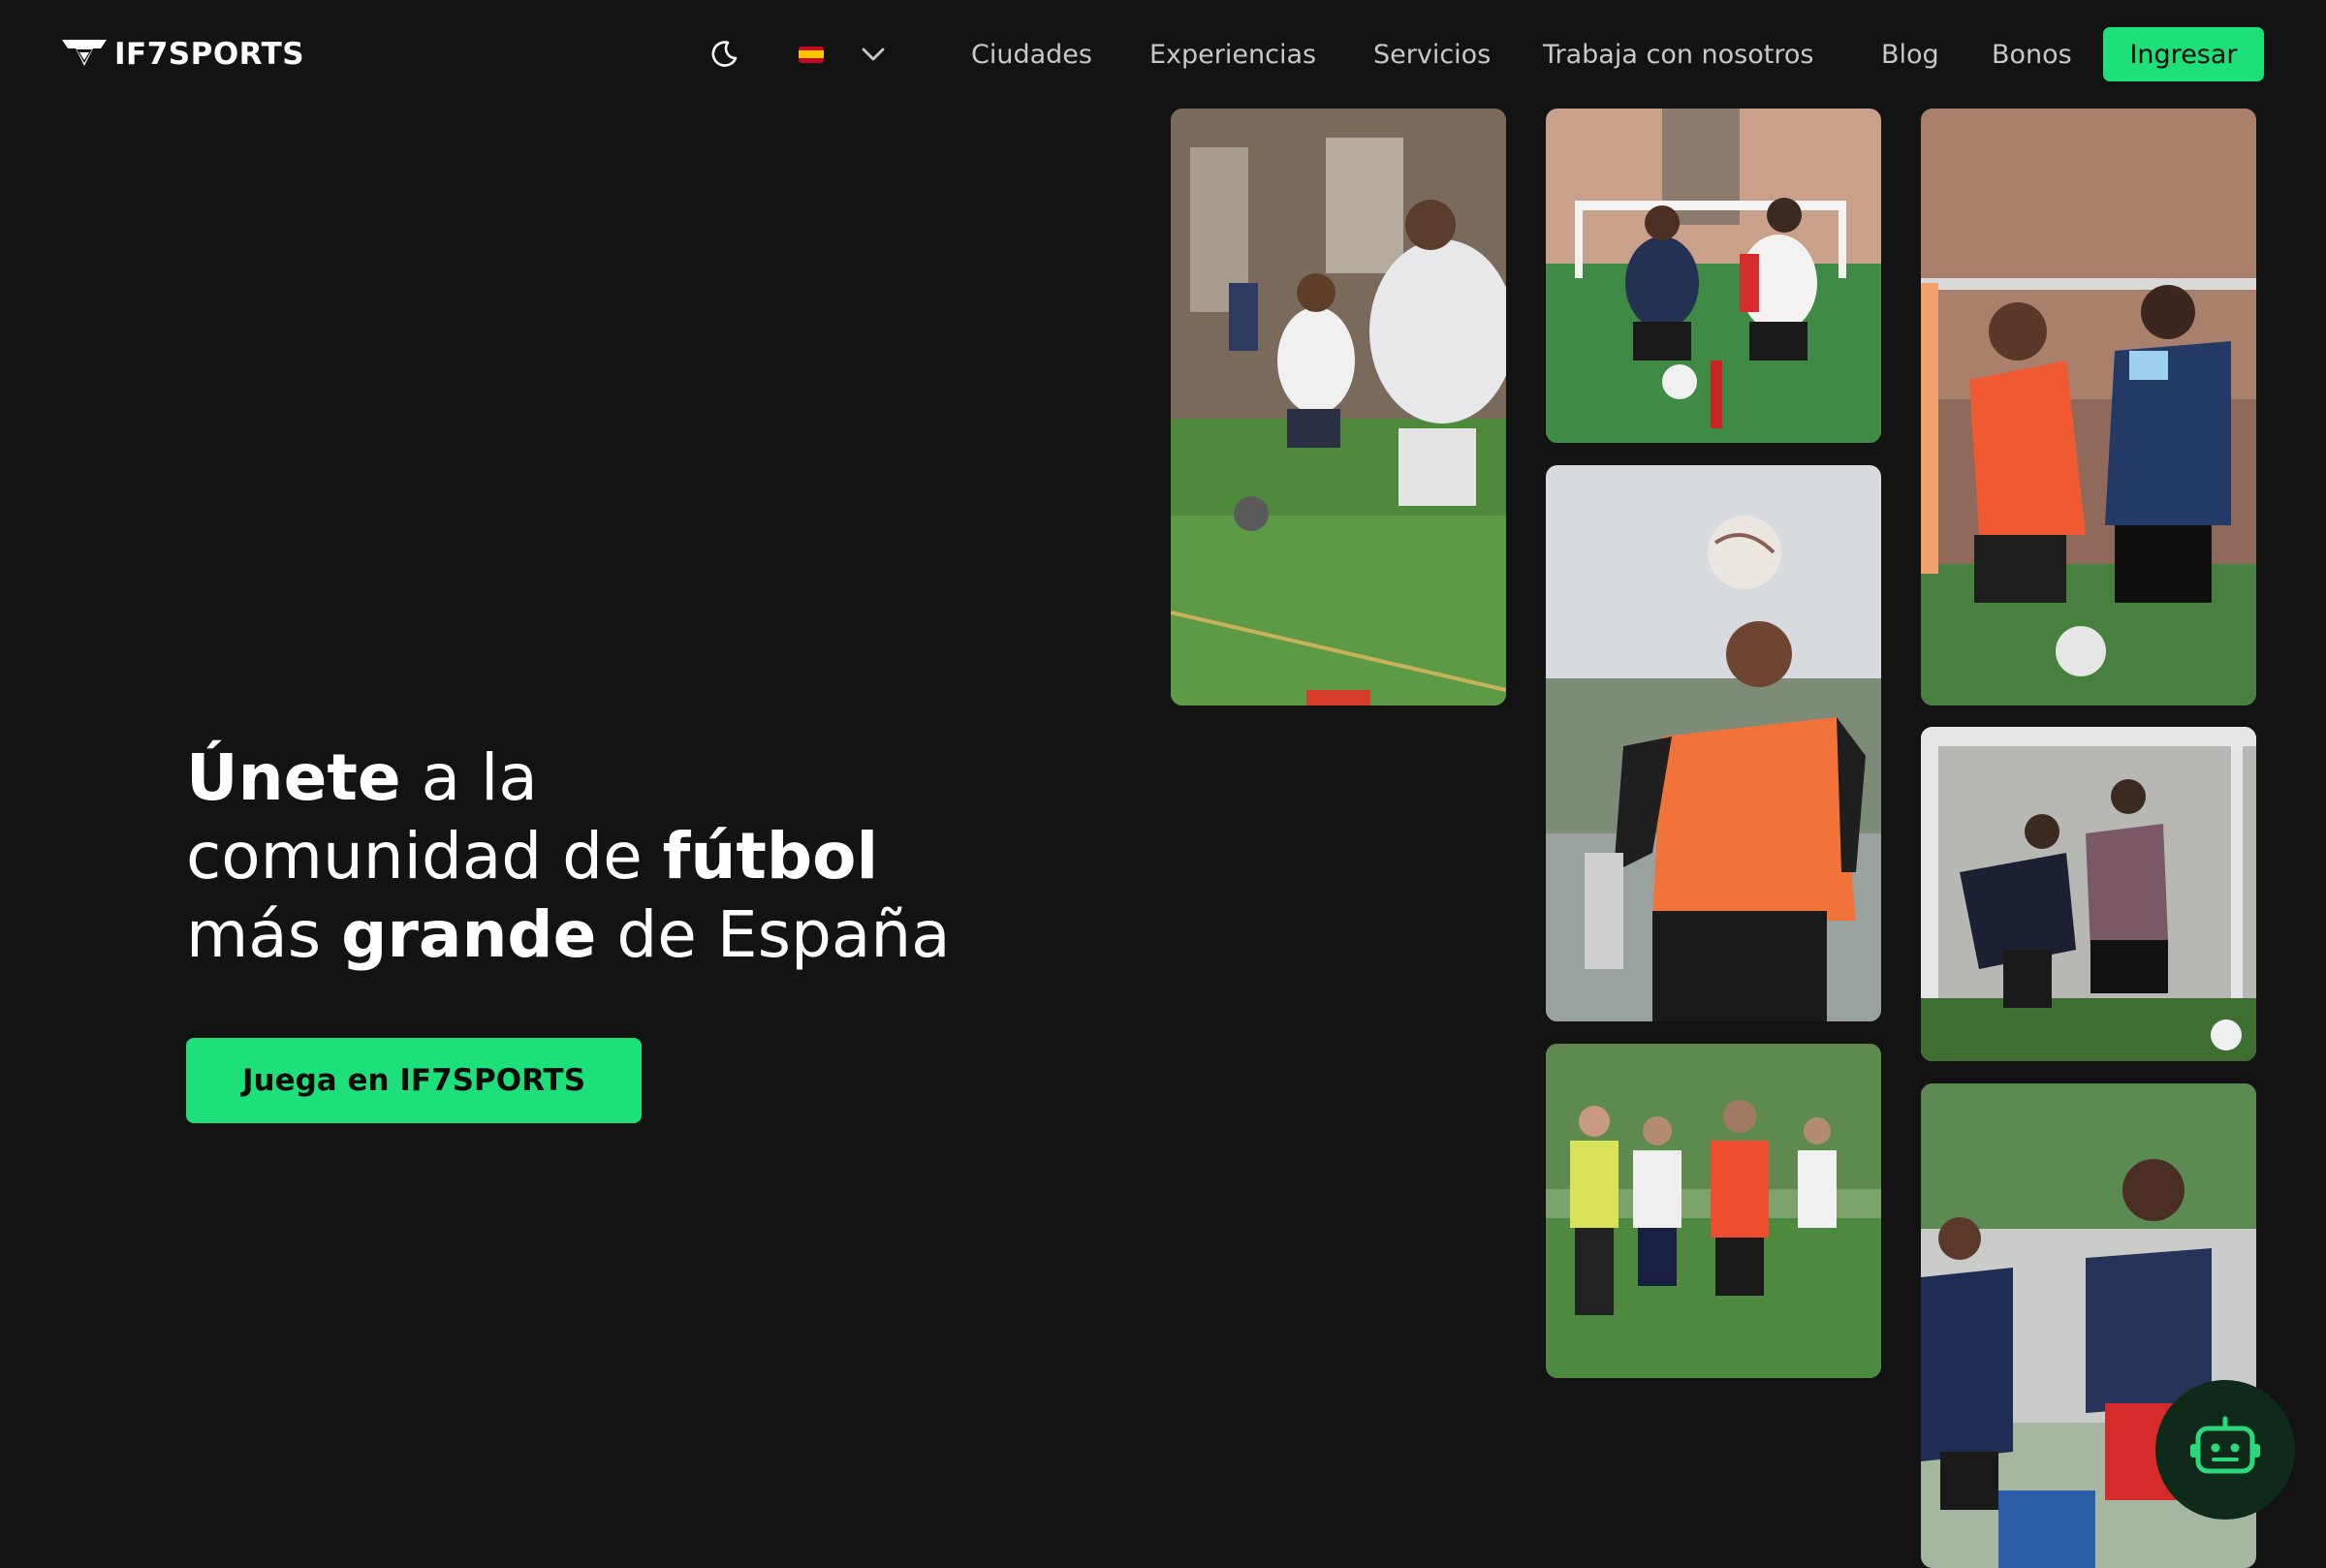  I want to click on brand-logo: IF7SPORTS, so click(182, 55).